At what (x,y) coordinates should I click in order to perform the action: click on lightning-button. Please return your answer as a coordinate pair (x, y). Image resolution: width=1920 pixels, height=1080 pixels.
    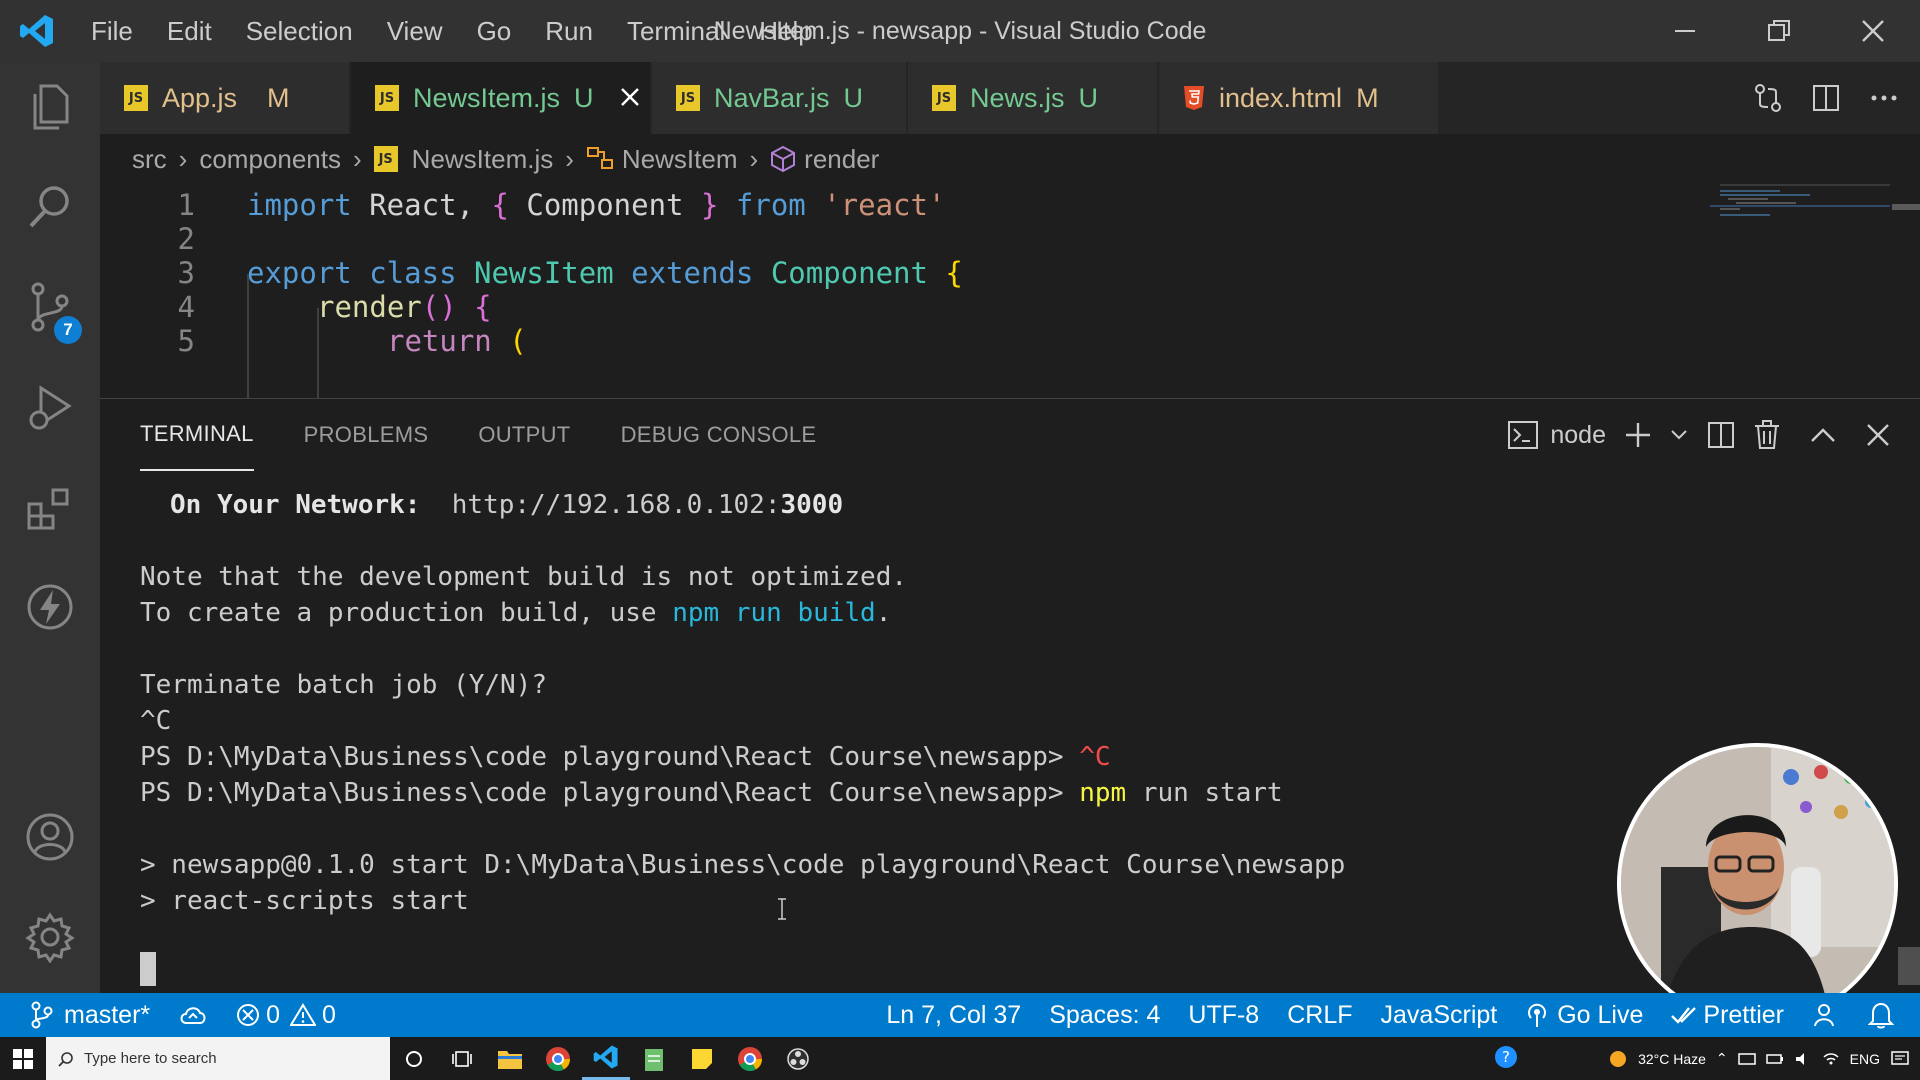
    Looking at the image, I should click on (50, 607).